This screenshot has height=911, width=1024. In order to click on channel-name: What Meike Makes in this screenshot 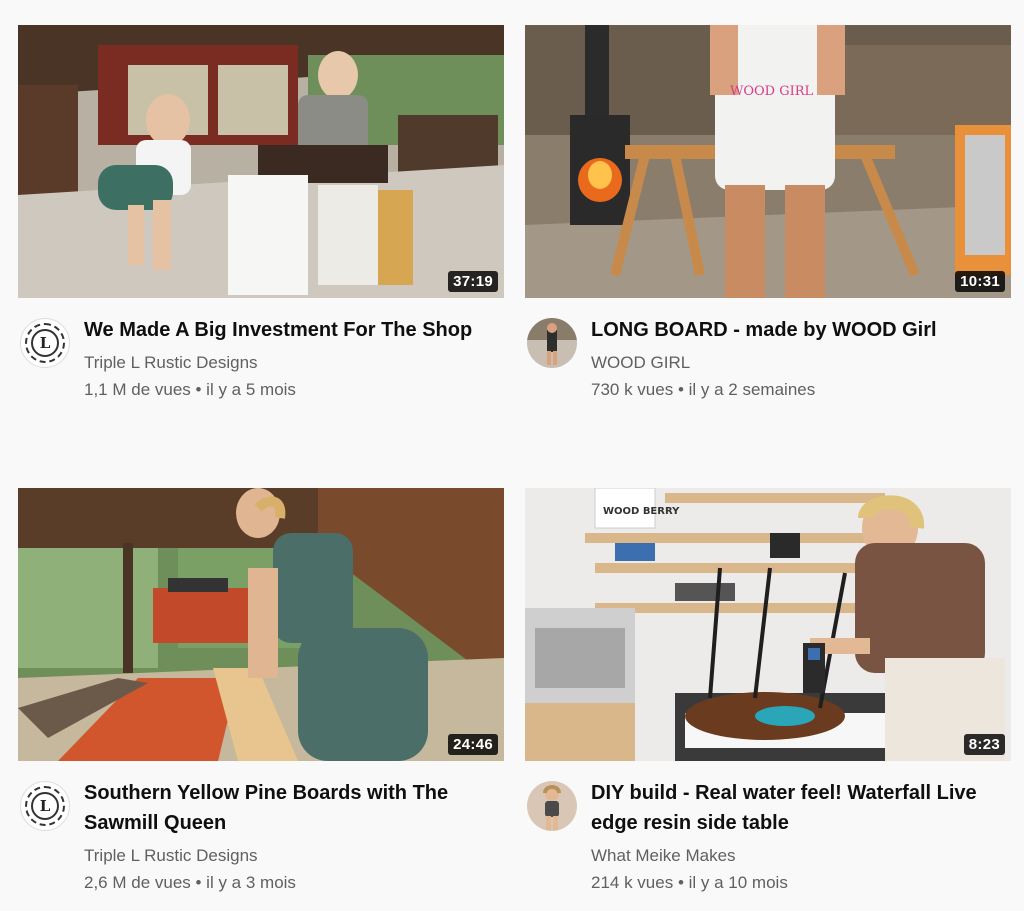, I will do `click(801, 855)`.